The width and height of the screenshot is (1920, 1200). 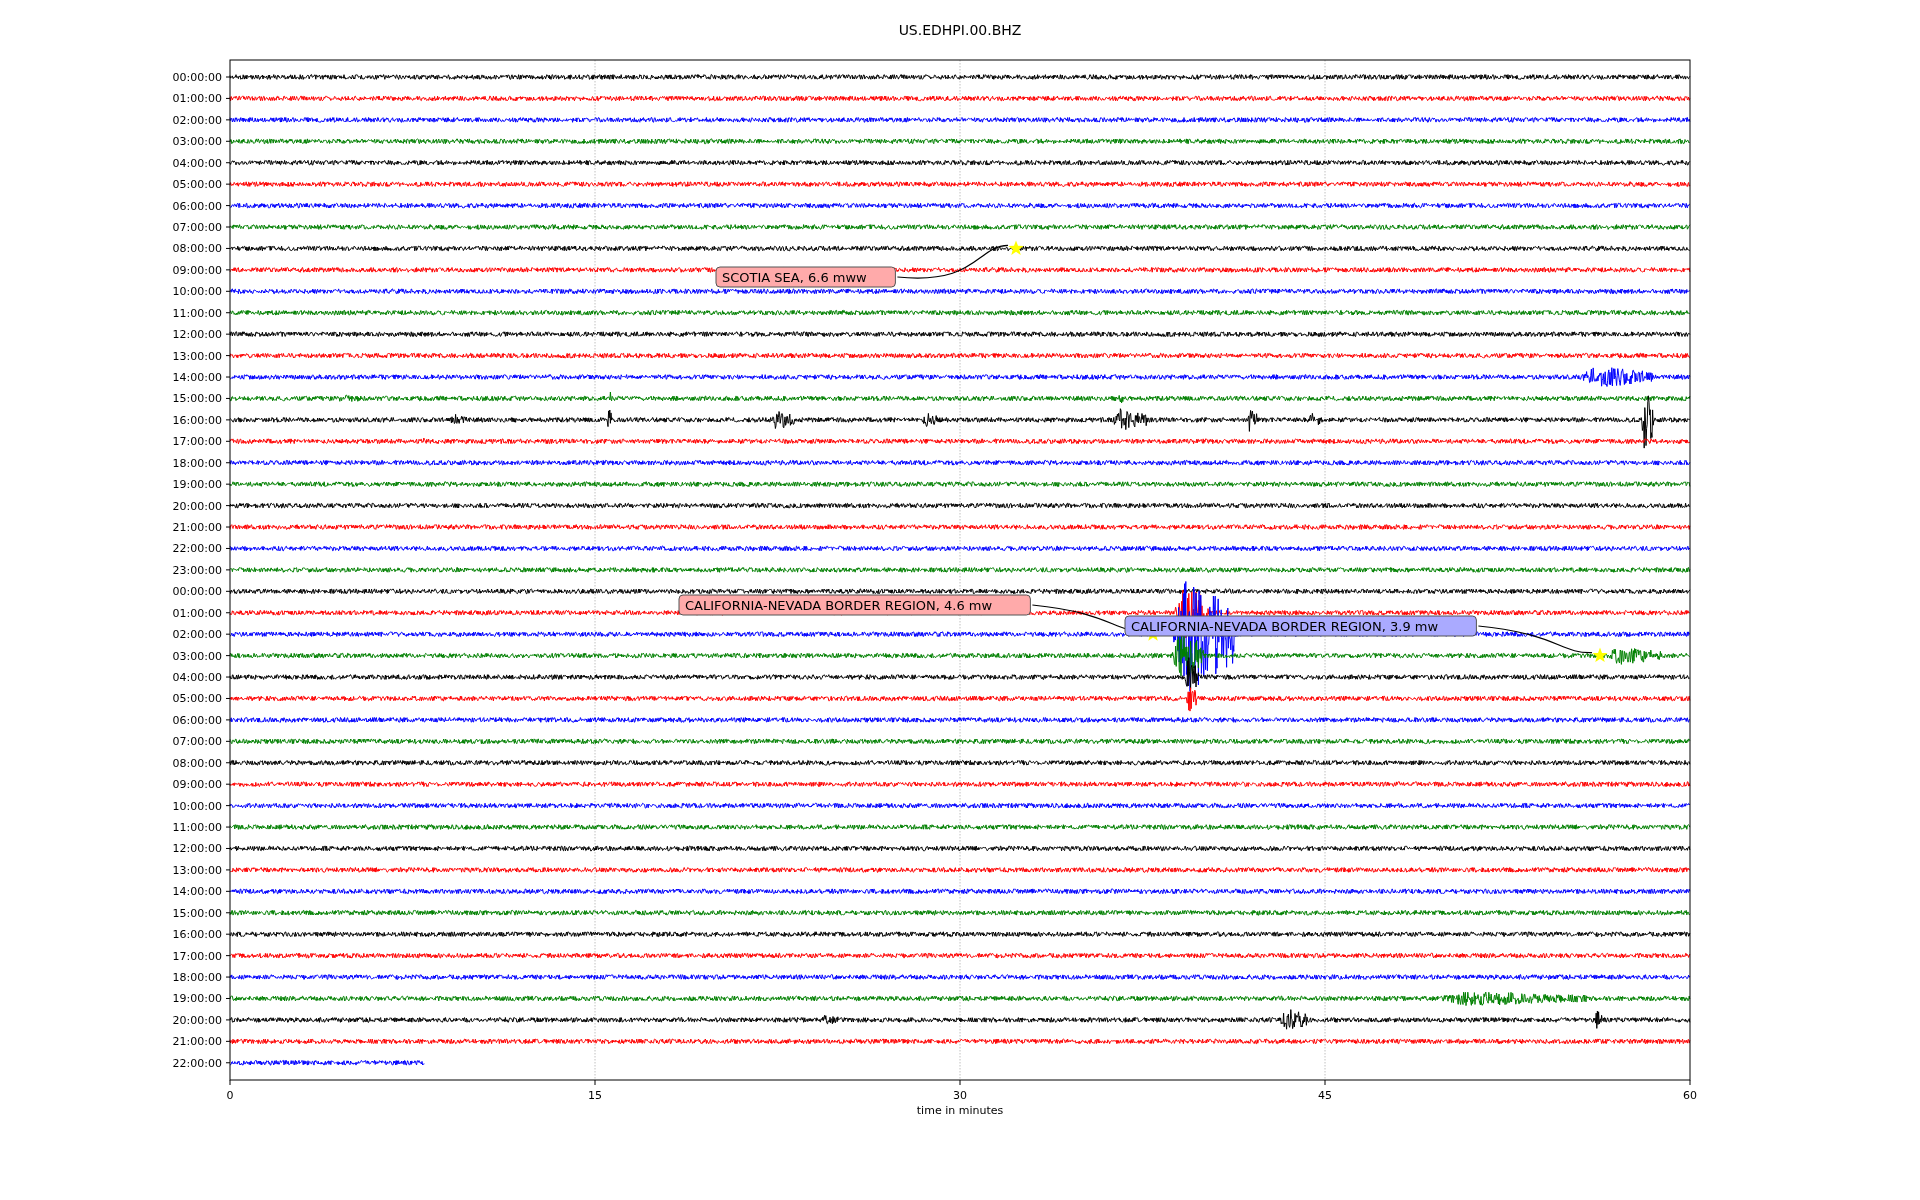 What do you see at coordinates (197, 570) in the screenshot?
I see `time-label: 23:00:00` at bounding box center [197, 570].